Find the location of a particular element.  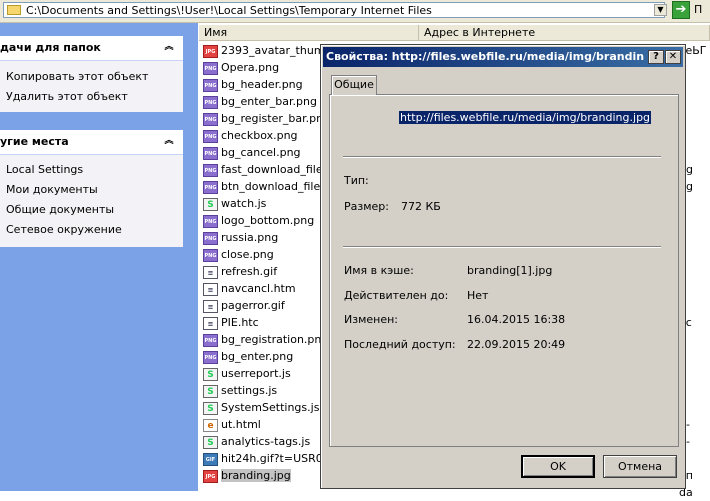

file-row: PNG logo_bottom.png is located at coordinates (258, 220).